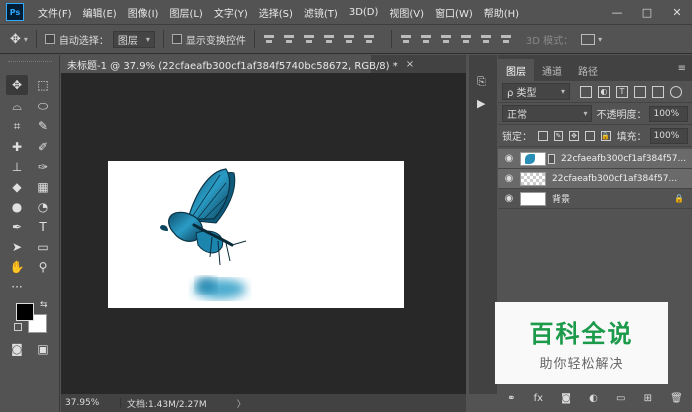 Image resolution: width=692 pixels, height=412 pixels. I want to click on link-layers-icon: ⚭, so click(511, 398).